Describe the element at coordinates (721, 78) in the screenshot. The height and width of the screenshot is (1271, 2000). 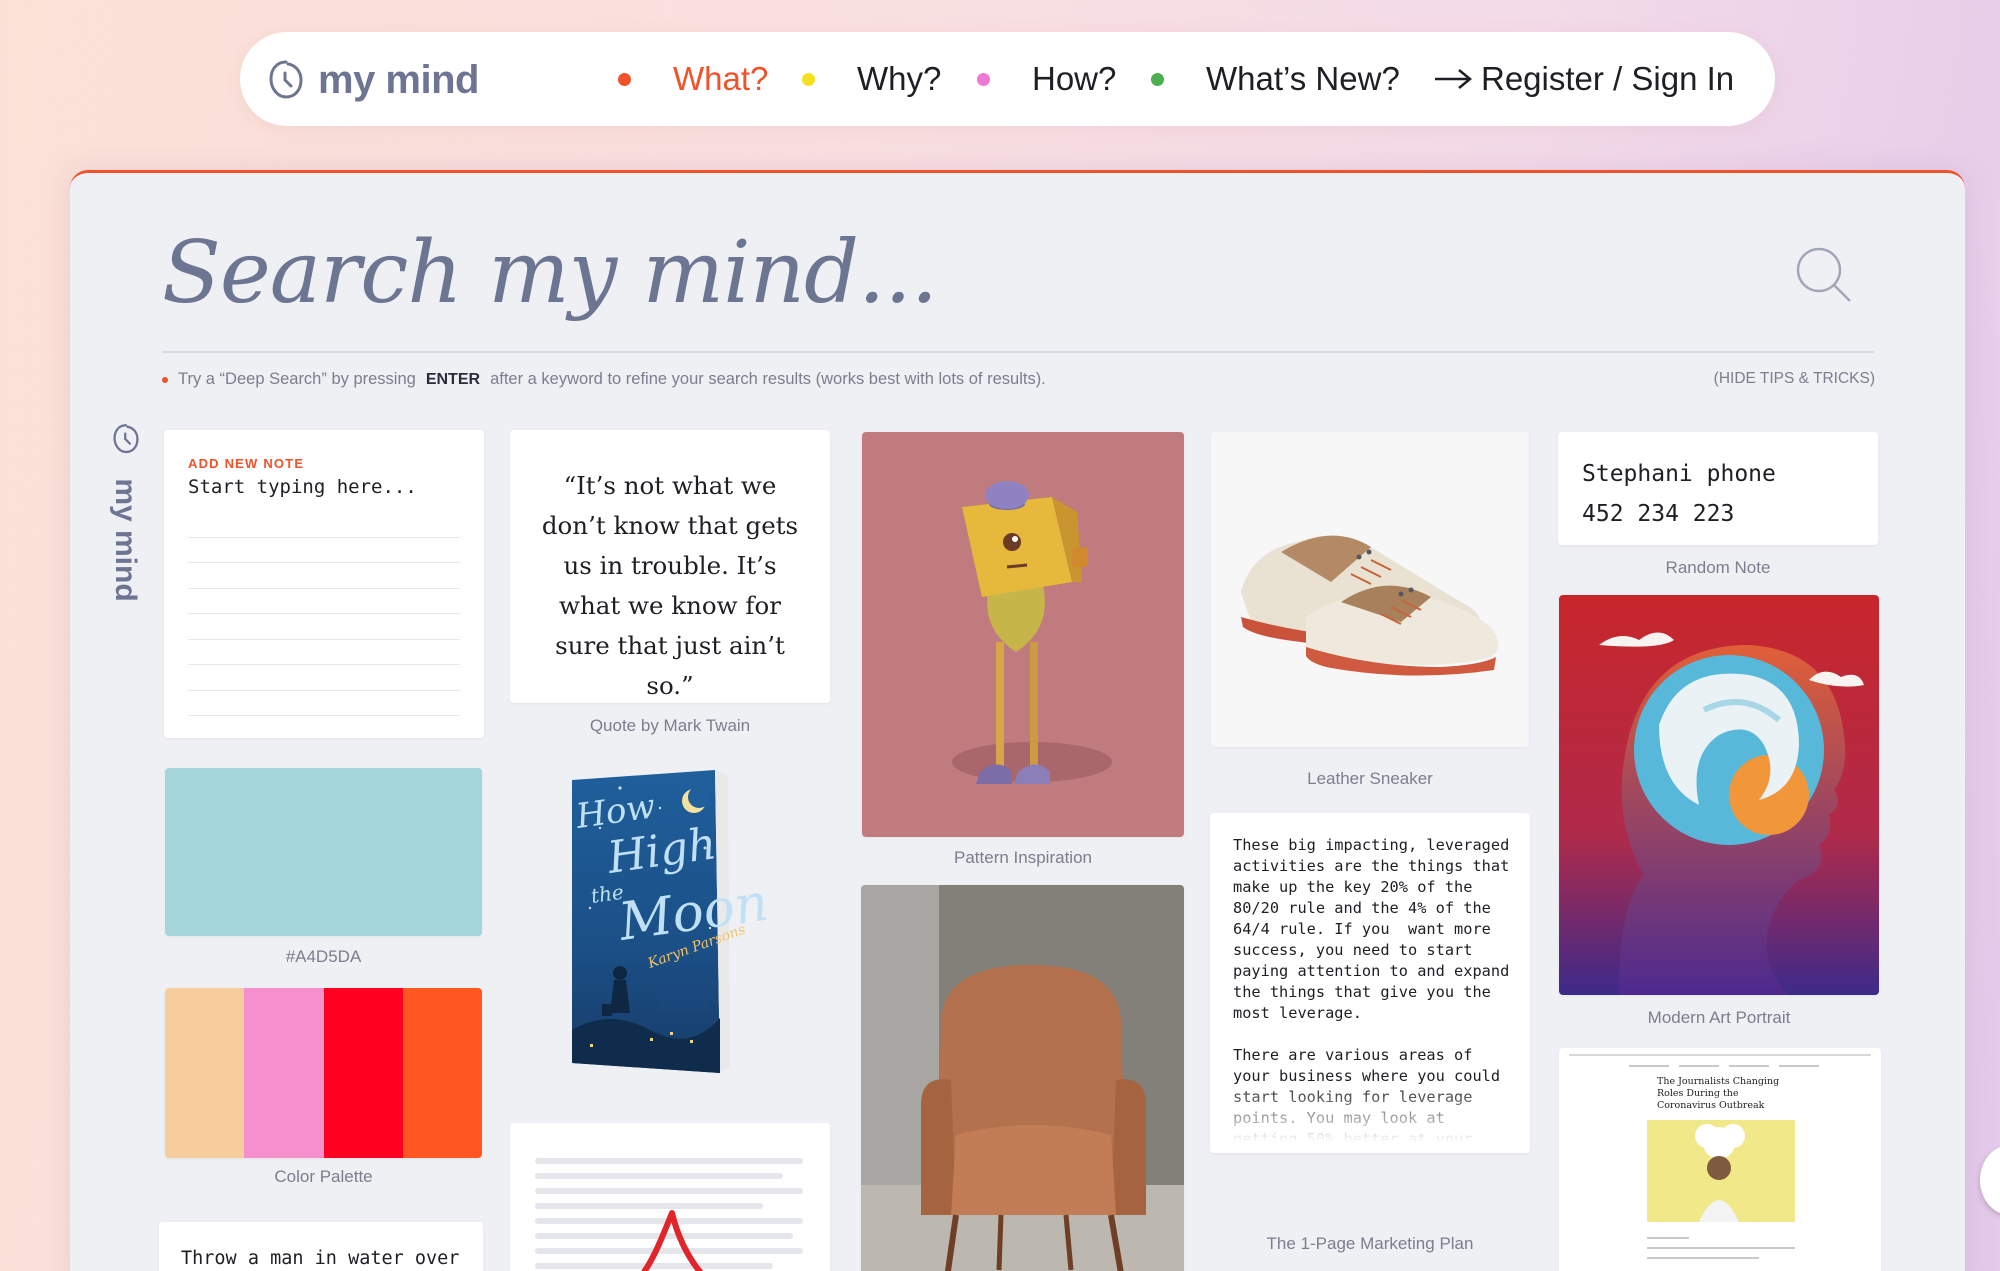
I see `nav-item-label: What?` at that location.